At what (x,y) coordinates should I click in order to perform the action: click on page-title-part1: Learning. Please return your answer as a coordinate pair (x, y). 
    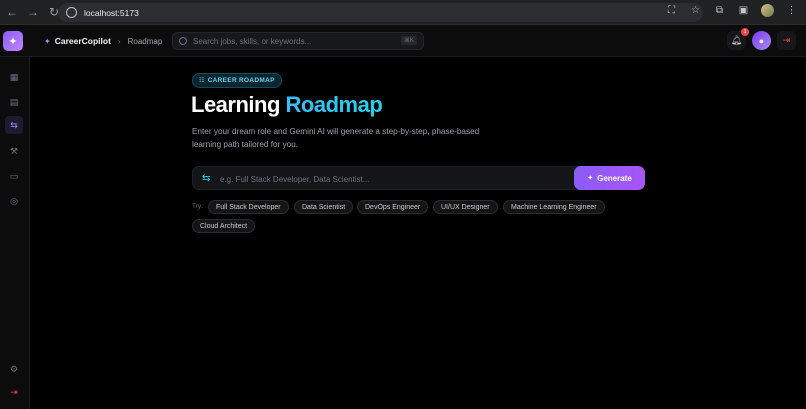
    Looking at the image, I should click on (238, 104).